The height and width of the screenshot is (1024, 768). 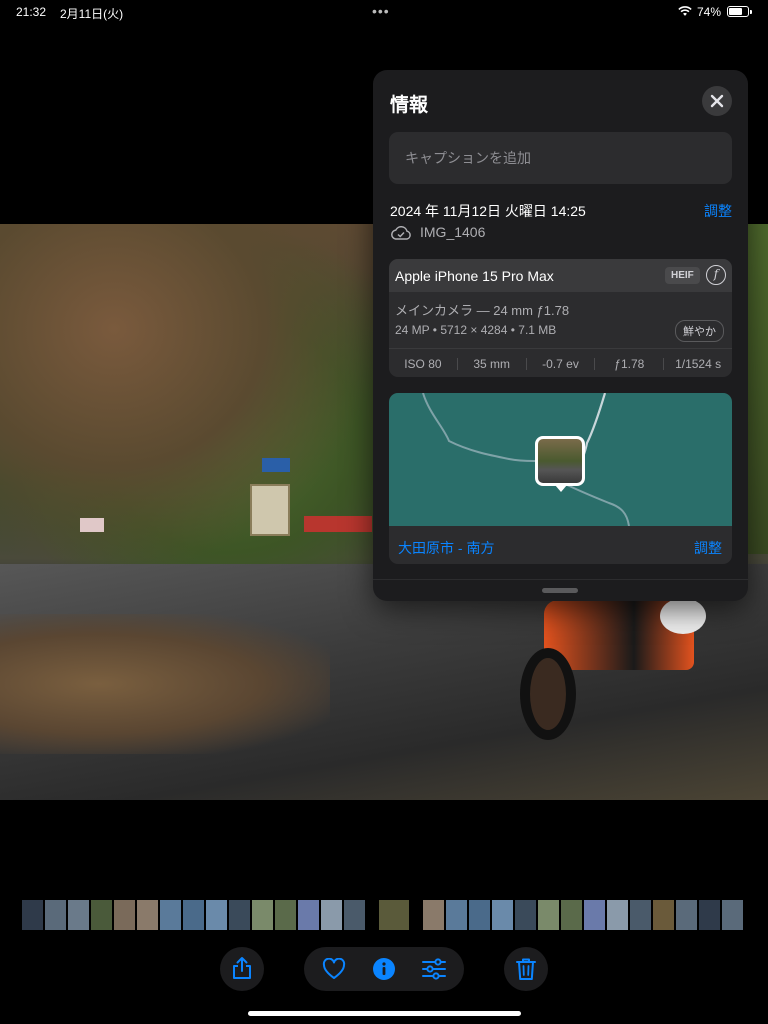 I want to click on motorcycle-wheel, so click(x=548, y=694).